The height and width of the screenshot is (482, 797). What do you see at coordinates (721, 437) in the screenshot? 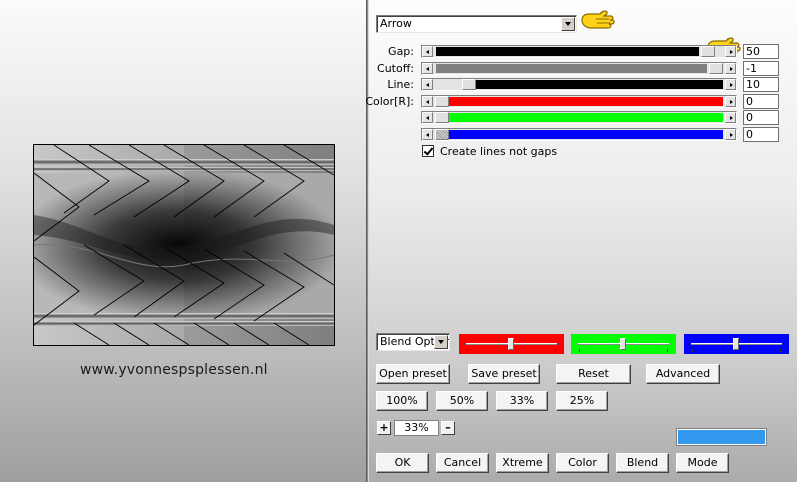
I see `preview-color-swatch` at bounding box center [721, 437].